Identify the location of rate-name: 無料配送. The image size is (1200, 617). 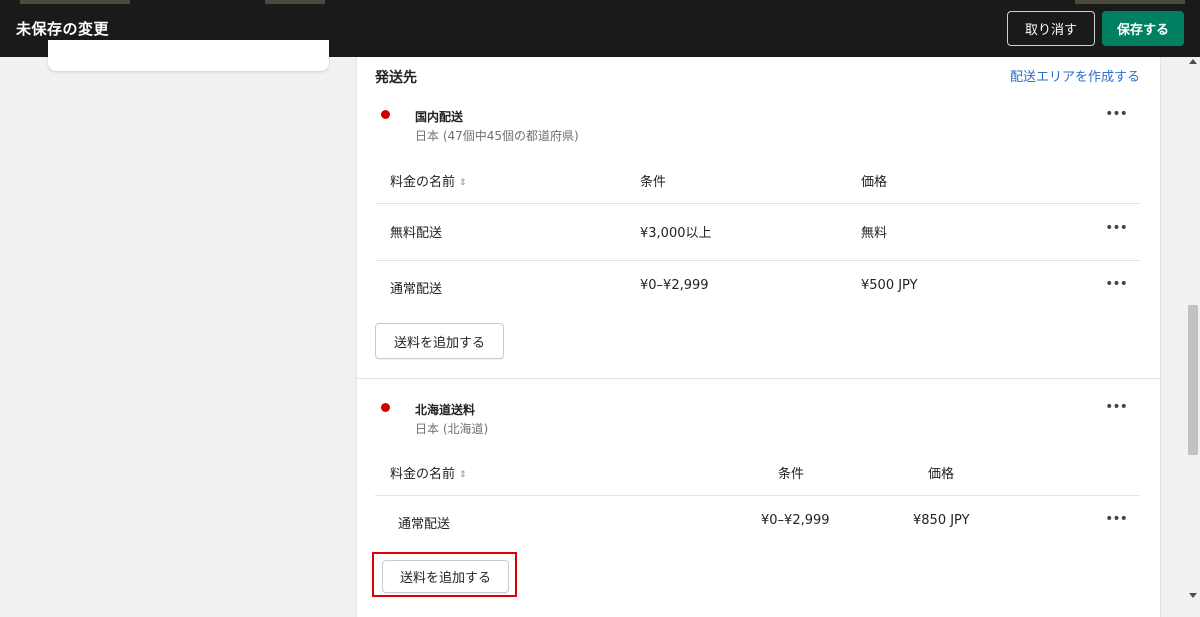
(416, 233).